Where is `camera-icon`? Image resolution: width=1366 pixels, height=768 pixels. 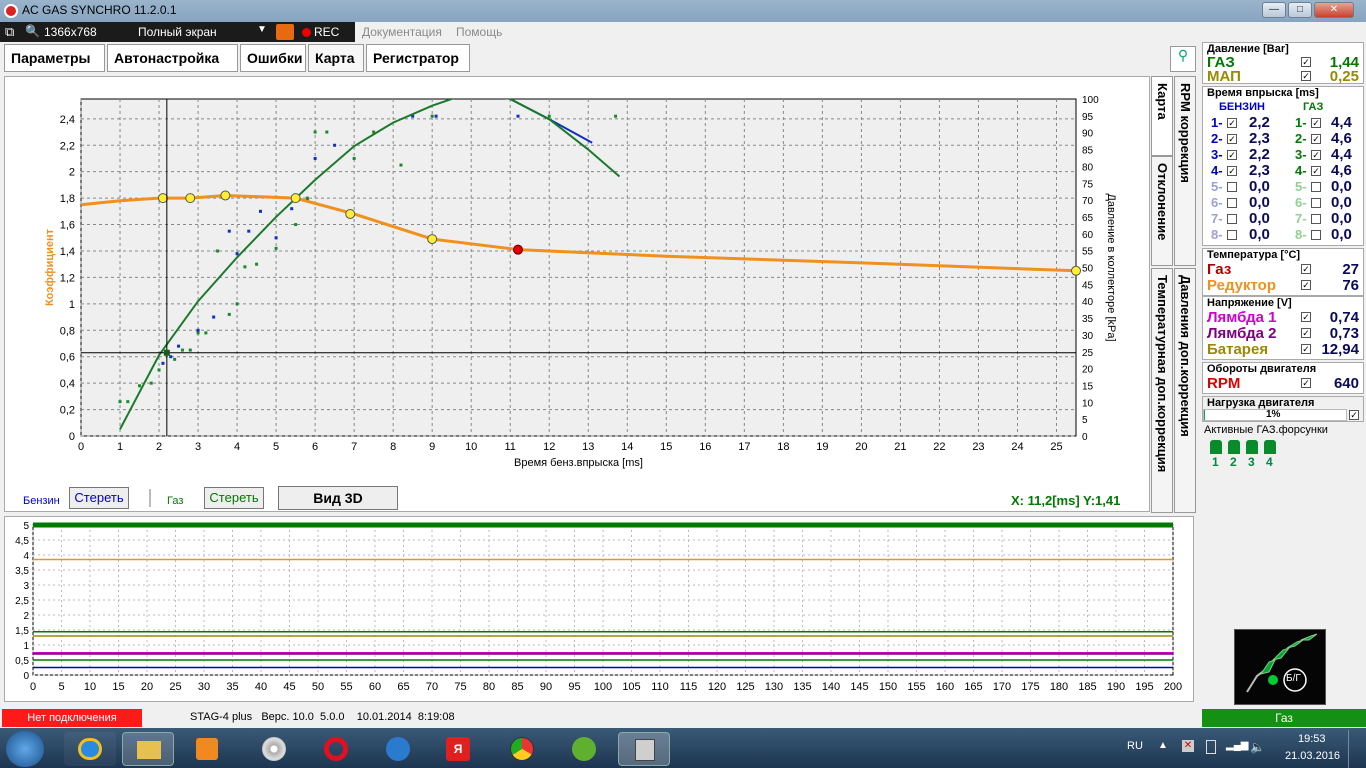 camera-icon is located at coordinates (285, 32).